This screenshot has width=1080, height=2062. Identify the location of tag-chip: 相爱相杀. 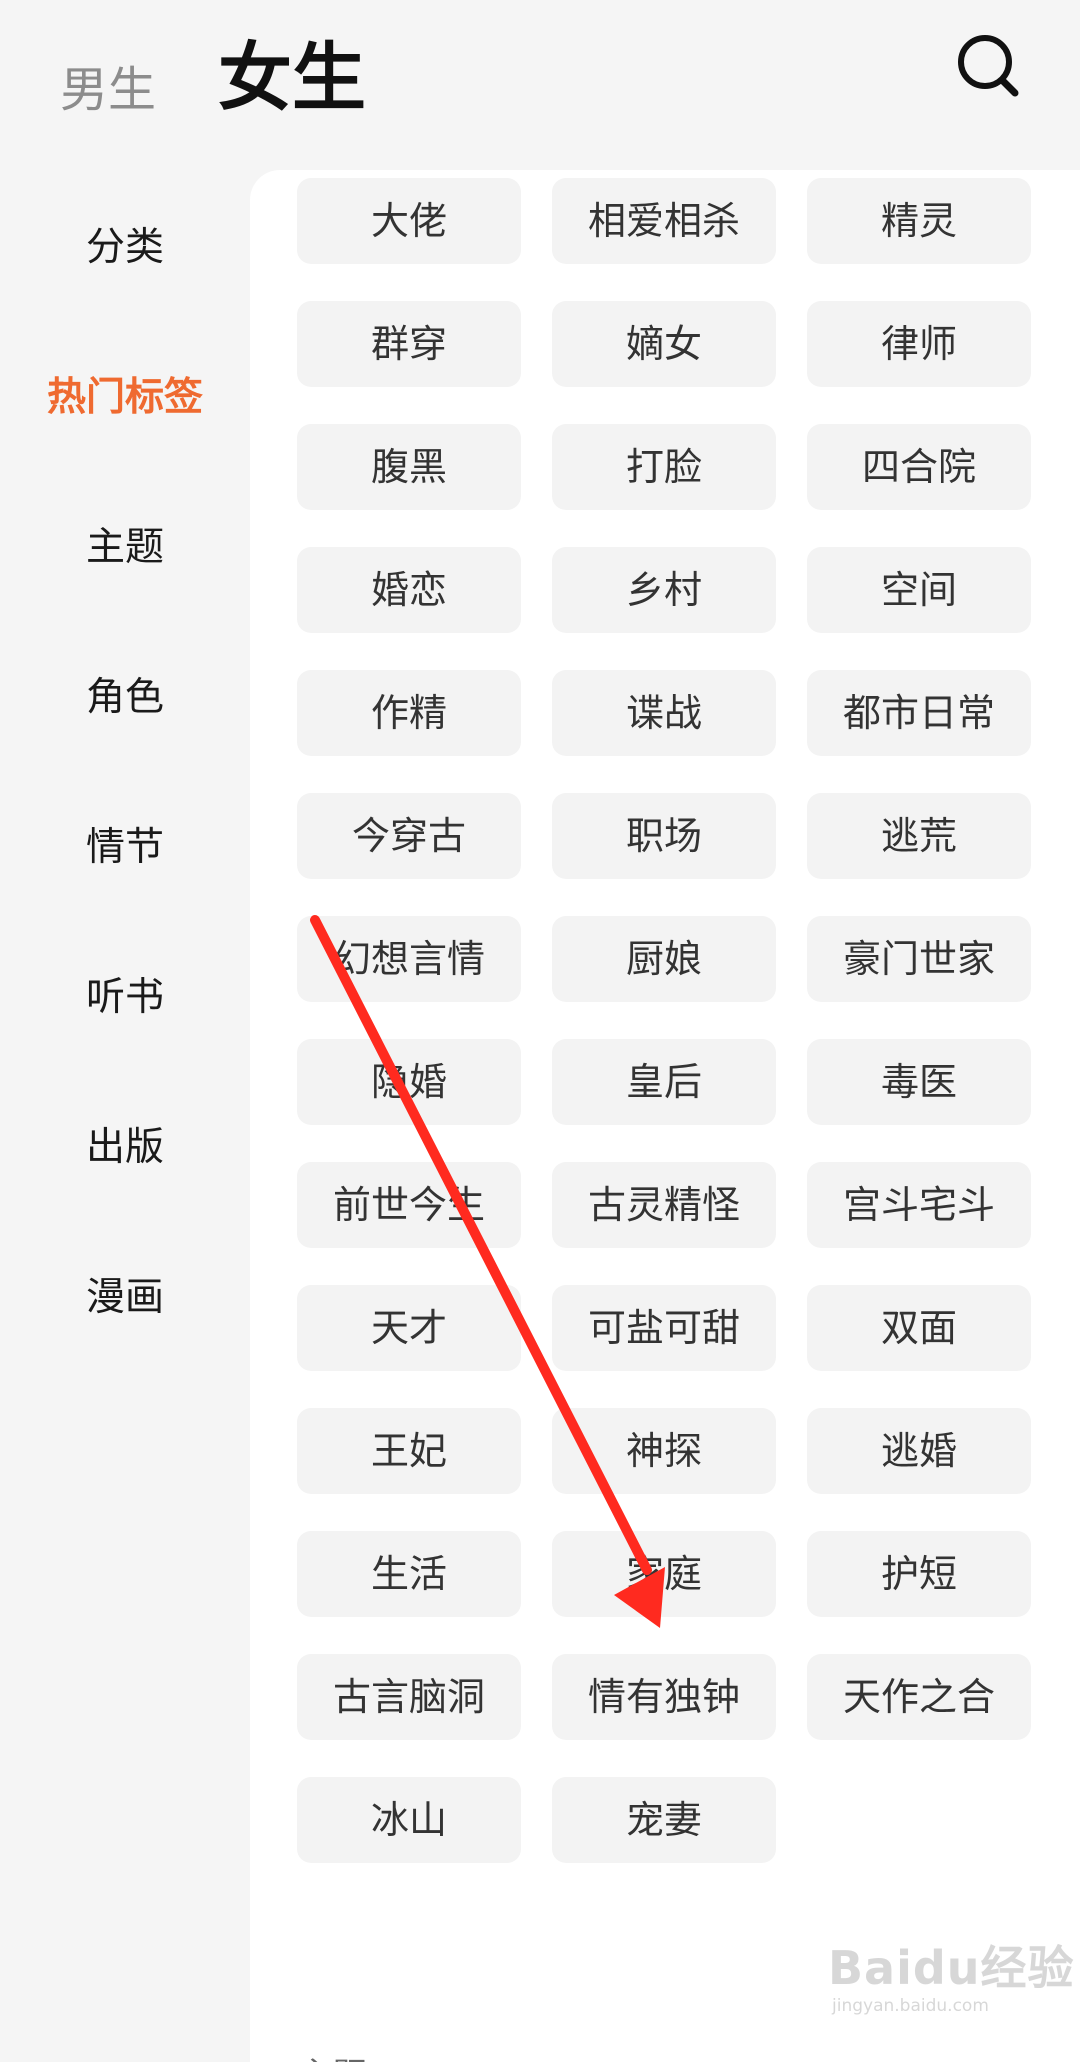
(664, 221).